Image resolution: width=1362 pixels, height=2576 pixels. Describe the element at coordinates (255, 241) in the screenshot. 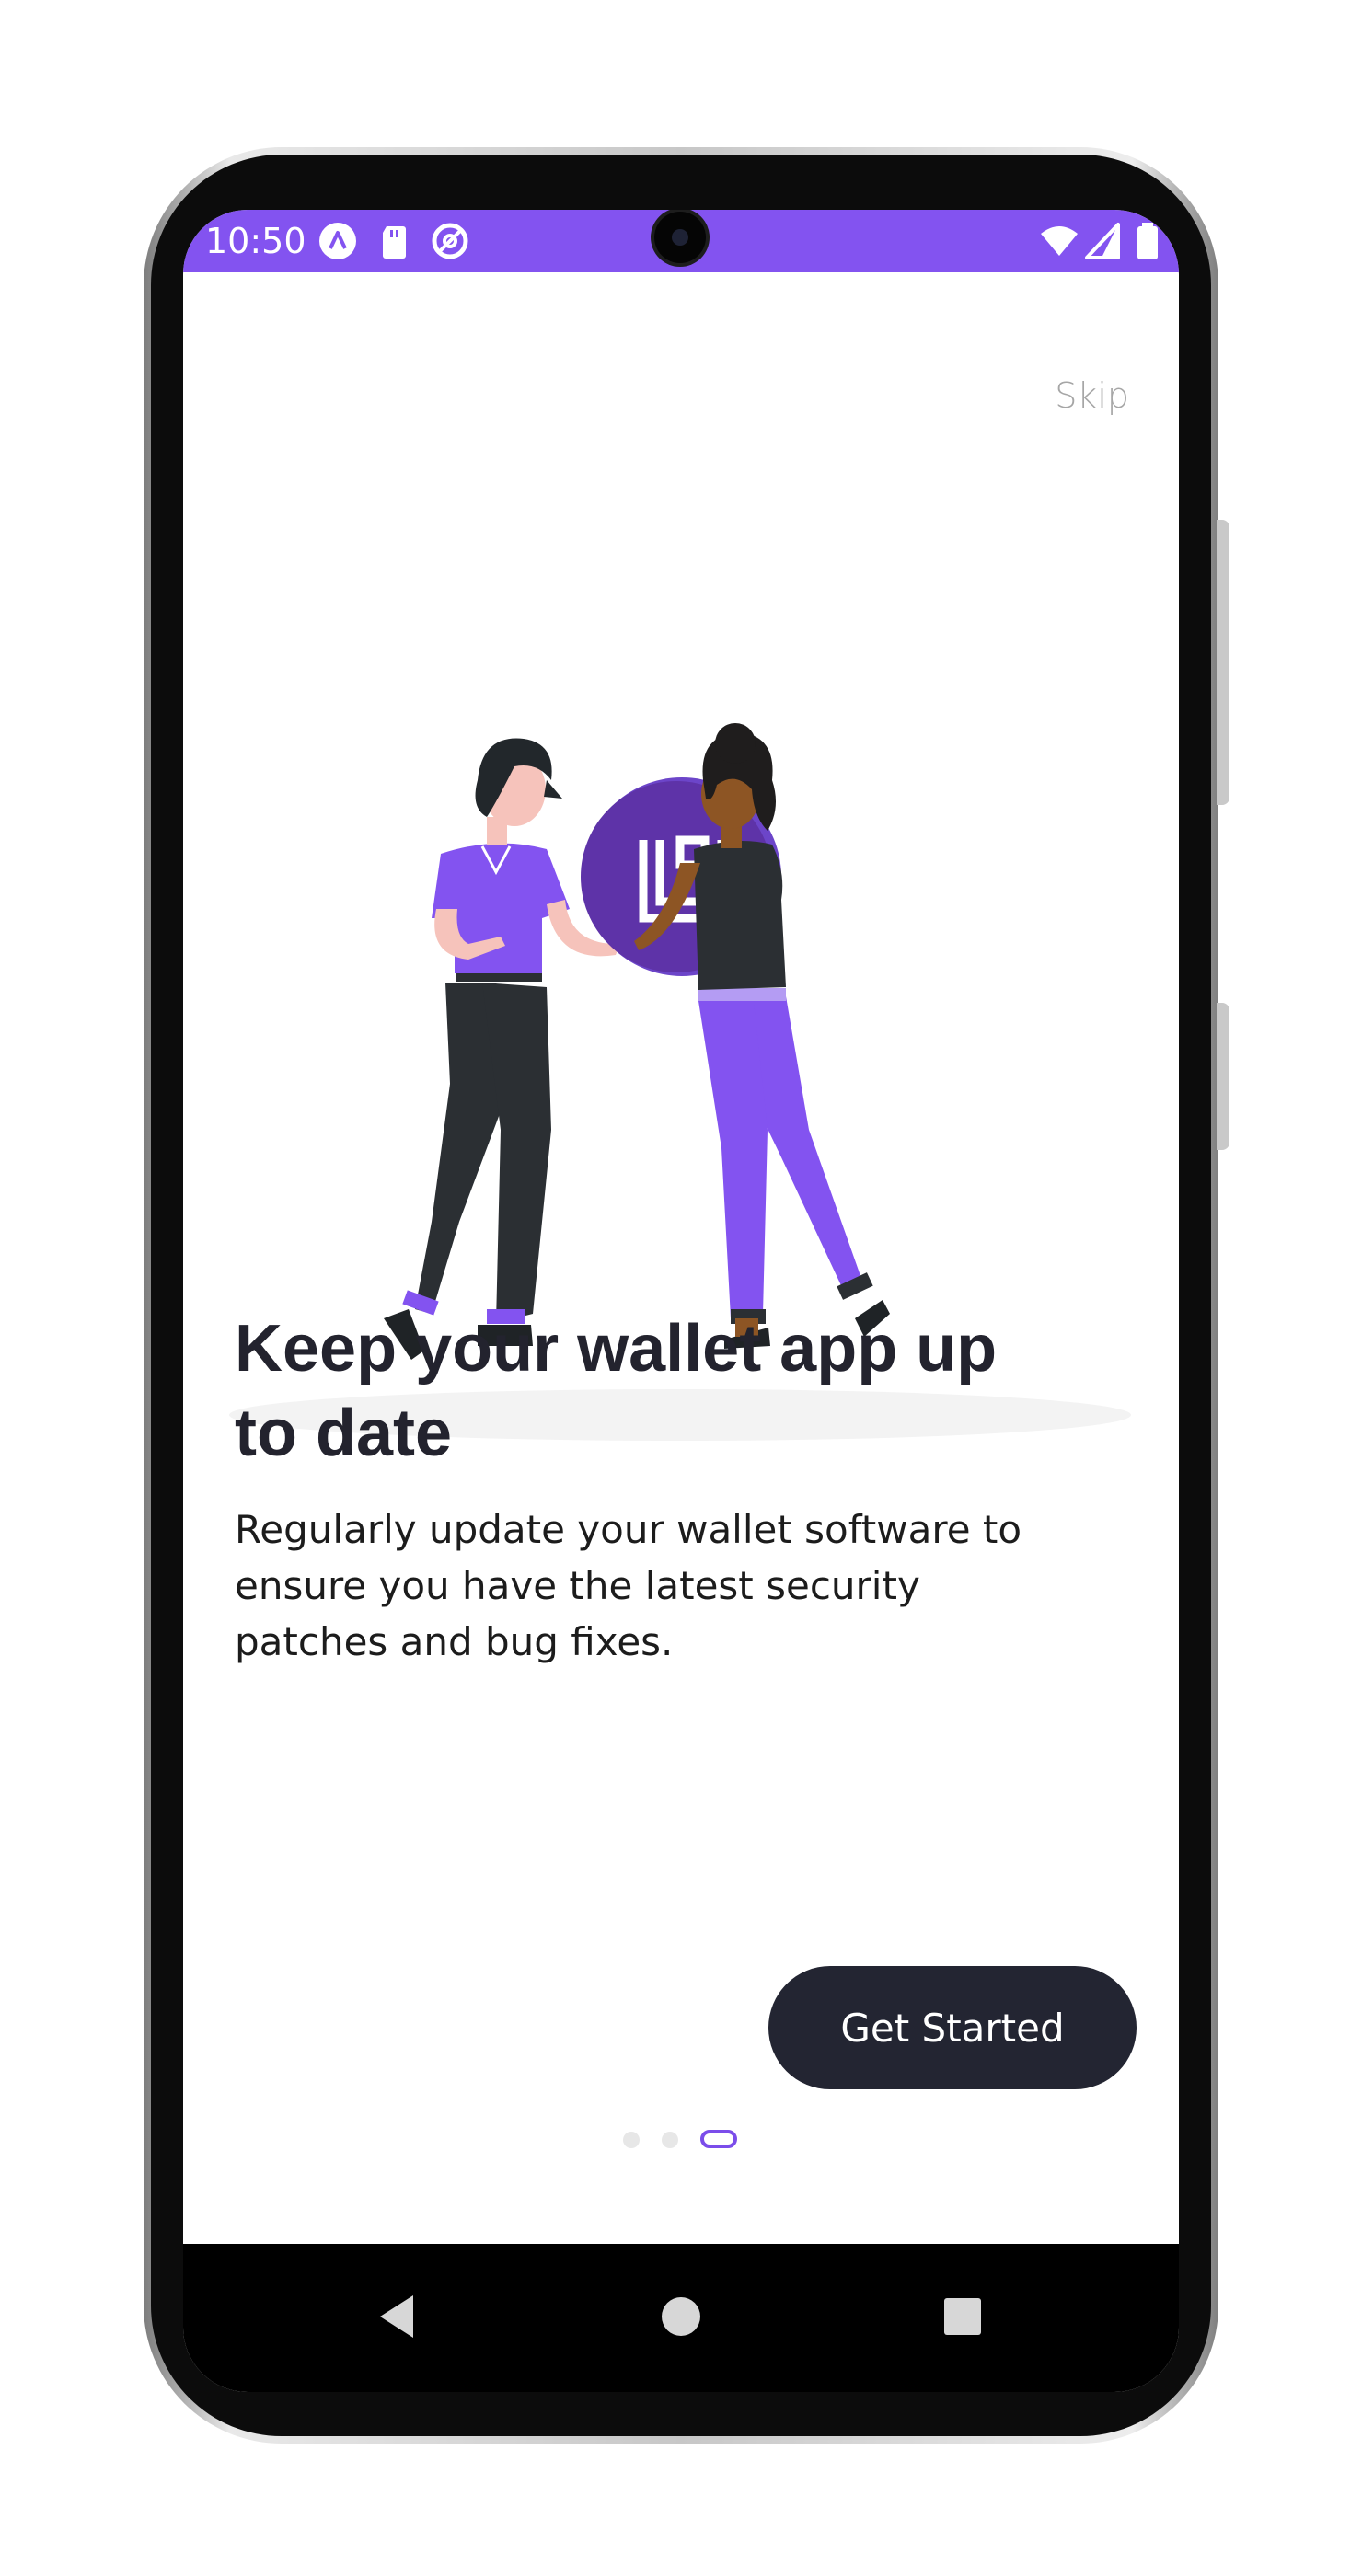

I see `status-time: 10:50` at that location.